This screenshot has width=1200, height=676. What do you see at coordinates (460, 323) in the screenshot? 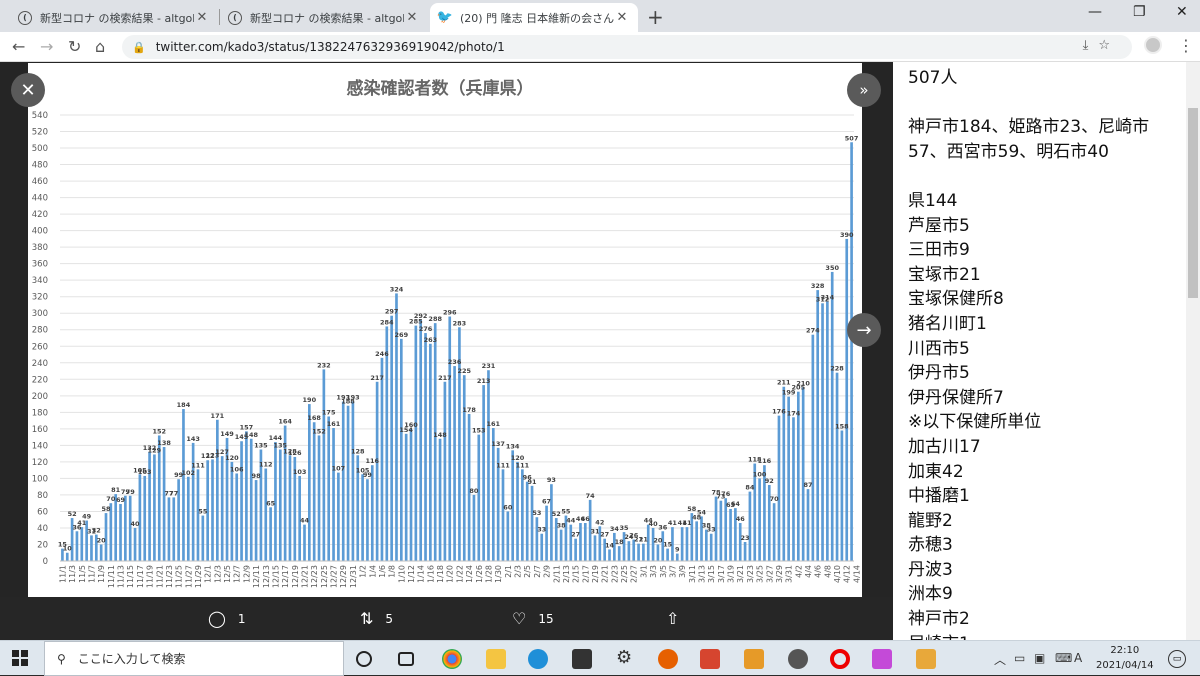
I see `data-label: 283` at bounding box center [460, 323].